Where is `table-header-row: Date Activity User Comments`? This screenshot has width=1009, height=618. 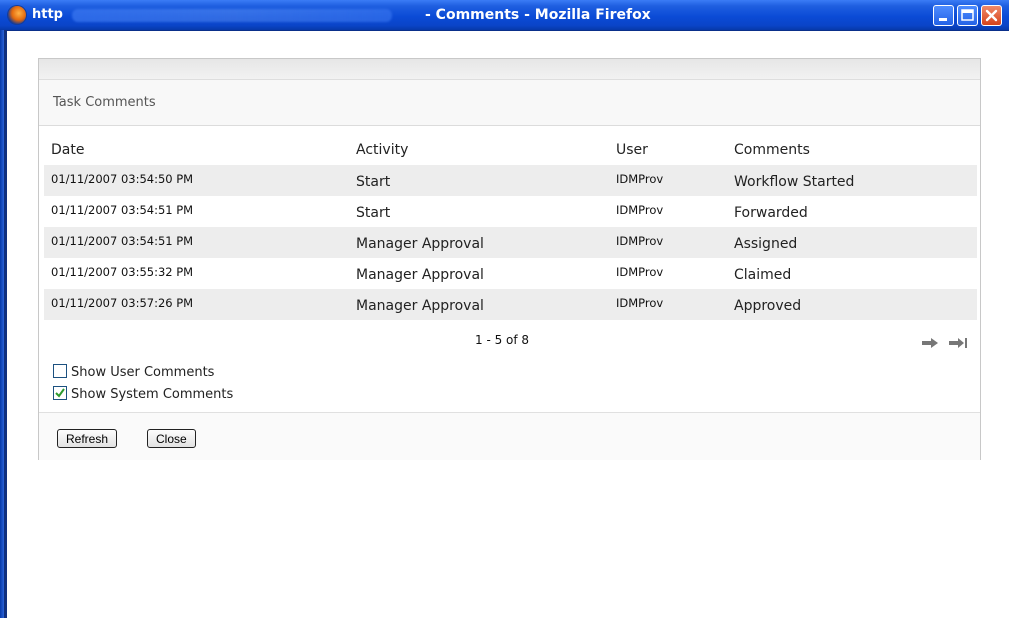 table-header-row: Date Activity User Comments is located at coordinates (510, 149).